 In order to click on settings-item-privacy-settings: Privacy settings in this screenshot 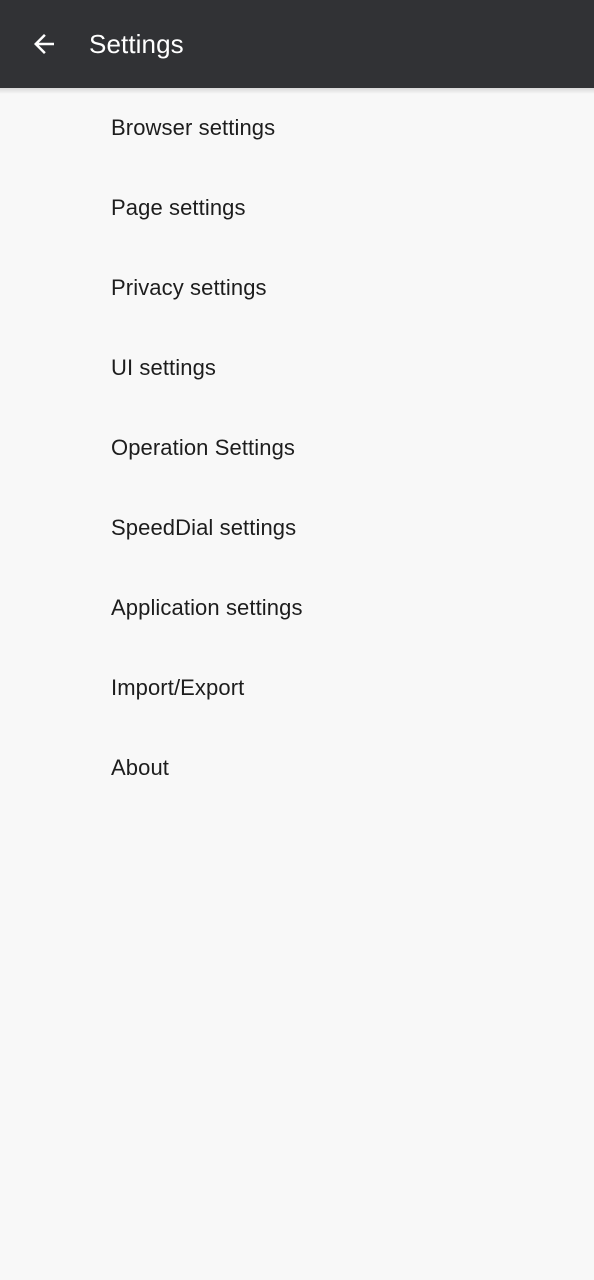, I will do `click(297, 288)`.